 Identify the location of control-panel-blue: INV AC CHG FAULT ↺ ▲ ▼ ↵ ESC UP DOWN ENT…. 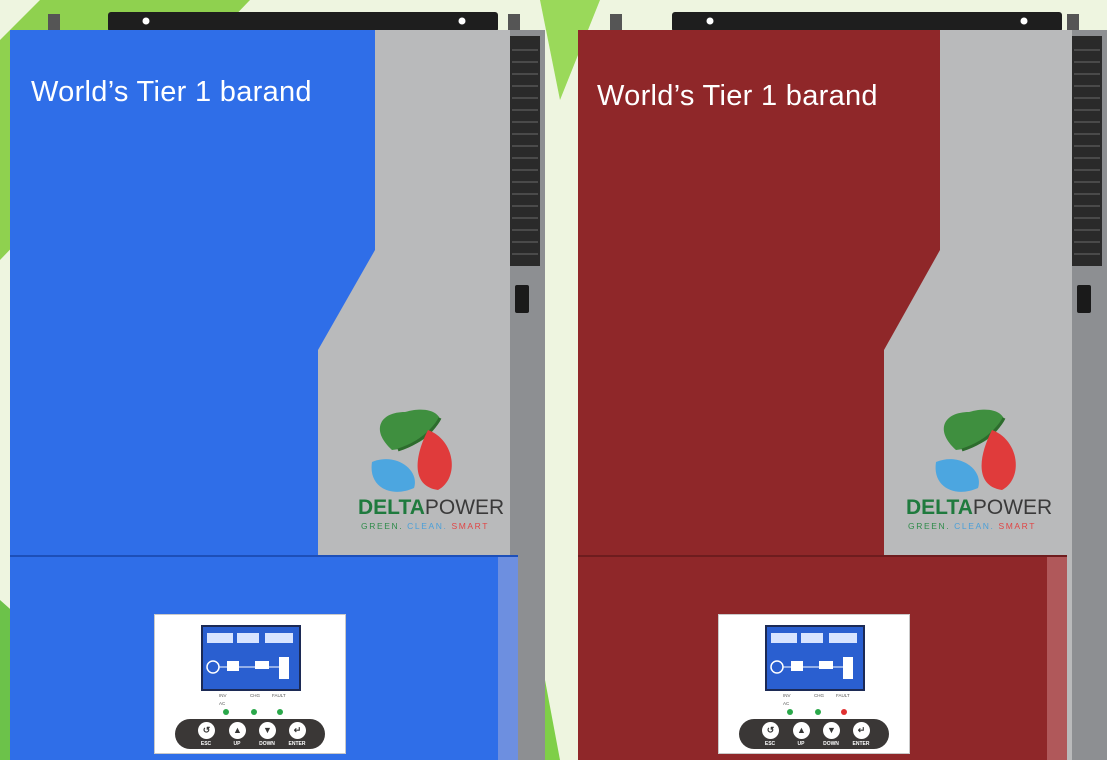
(250, 684).